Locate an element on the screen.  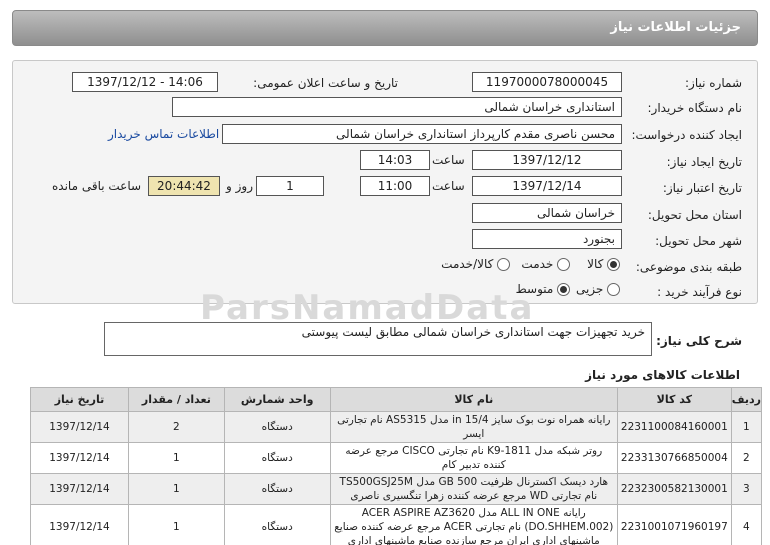
created-time-field: 14:03 is located at coordinates (395, 160).